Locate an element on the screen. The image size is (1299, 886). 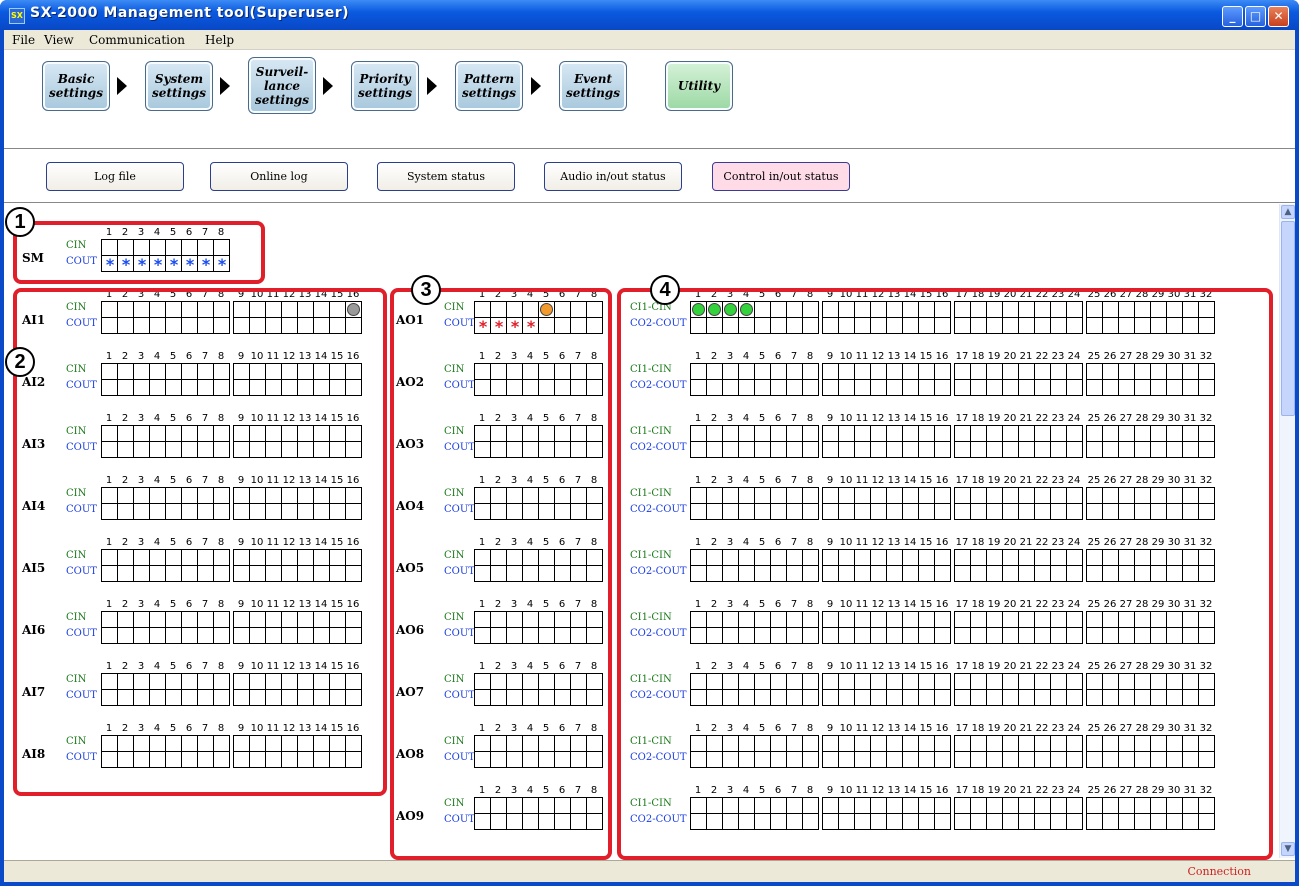
step-surveillance-settings: Surveil-lance settings is located at coordinates (282, 85).